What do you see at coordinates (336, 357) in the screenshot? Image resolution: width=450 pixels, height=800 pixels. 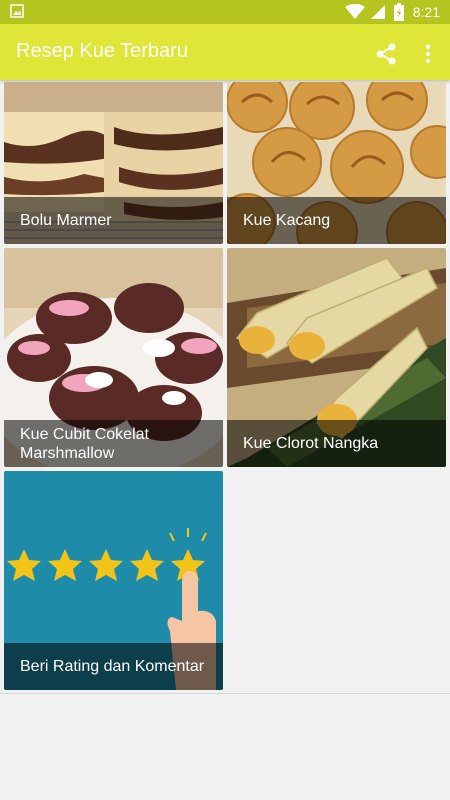 I see `recipe-card-kue-clorot: Kue Clorot Nangka` at bounding box center [336, 357].